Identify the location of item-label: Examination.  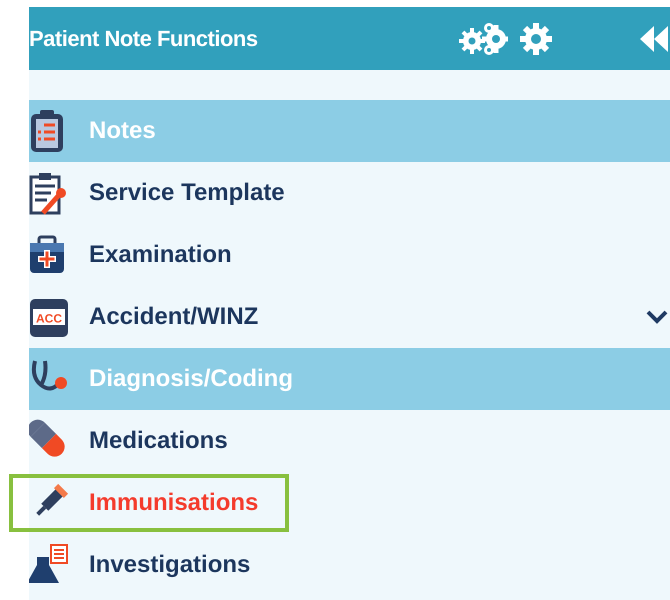
(161, 255).